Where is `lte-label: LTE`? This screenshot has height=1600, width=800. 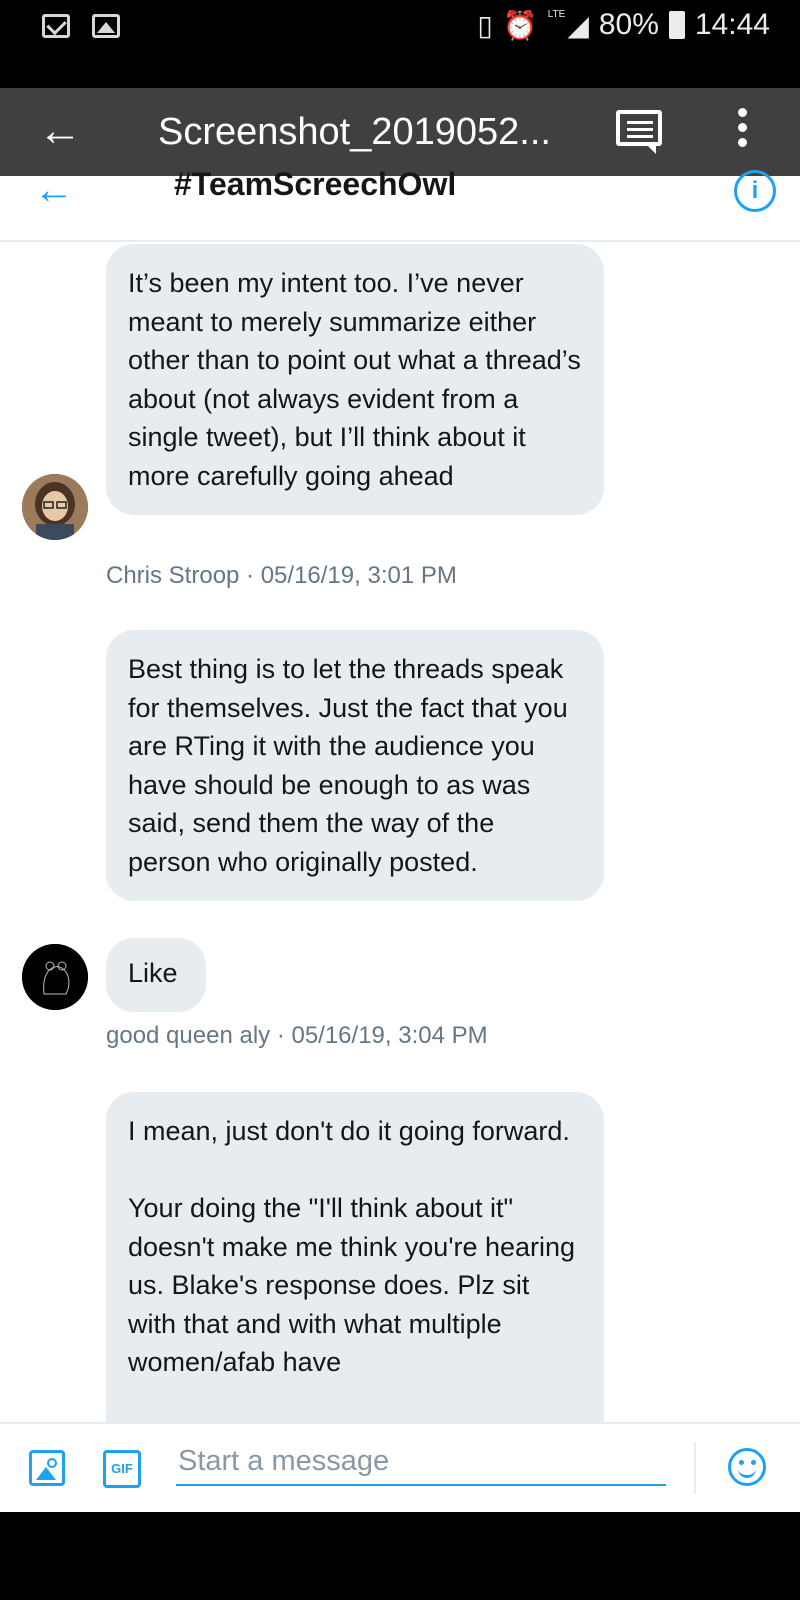
lte-label: LTE is located at coordinates (556, 14).